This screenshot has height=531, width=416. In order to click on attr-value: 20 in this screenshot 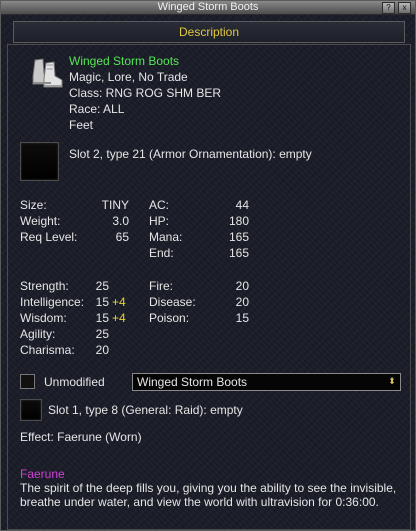, I will do `click(102, 350)`.